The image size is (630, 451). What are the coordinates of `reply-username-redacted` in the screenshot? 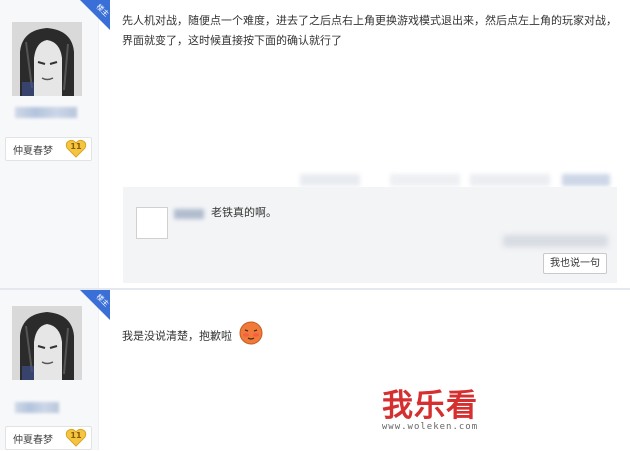 It's located at (189, 214).